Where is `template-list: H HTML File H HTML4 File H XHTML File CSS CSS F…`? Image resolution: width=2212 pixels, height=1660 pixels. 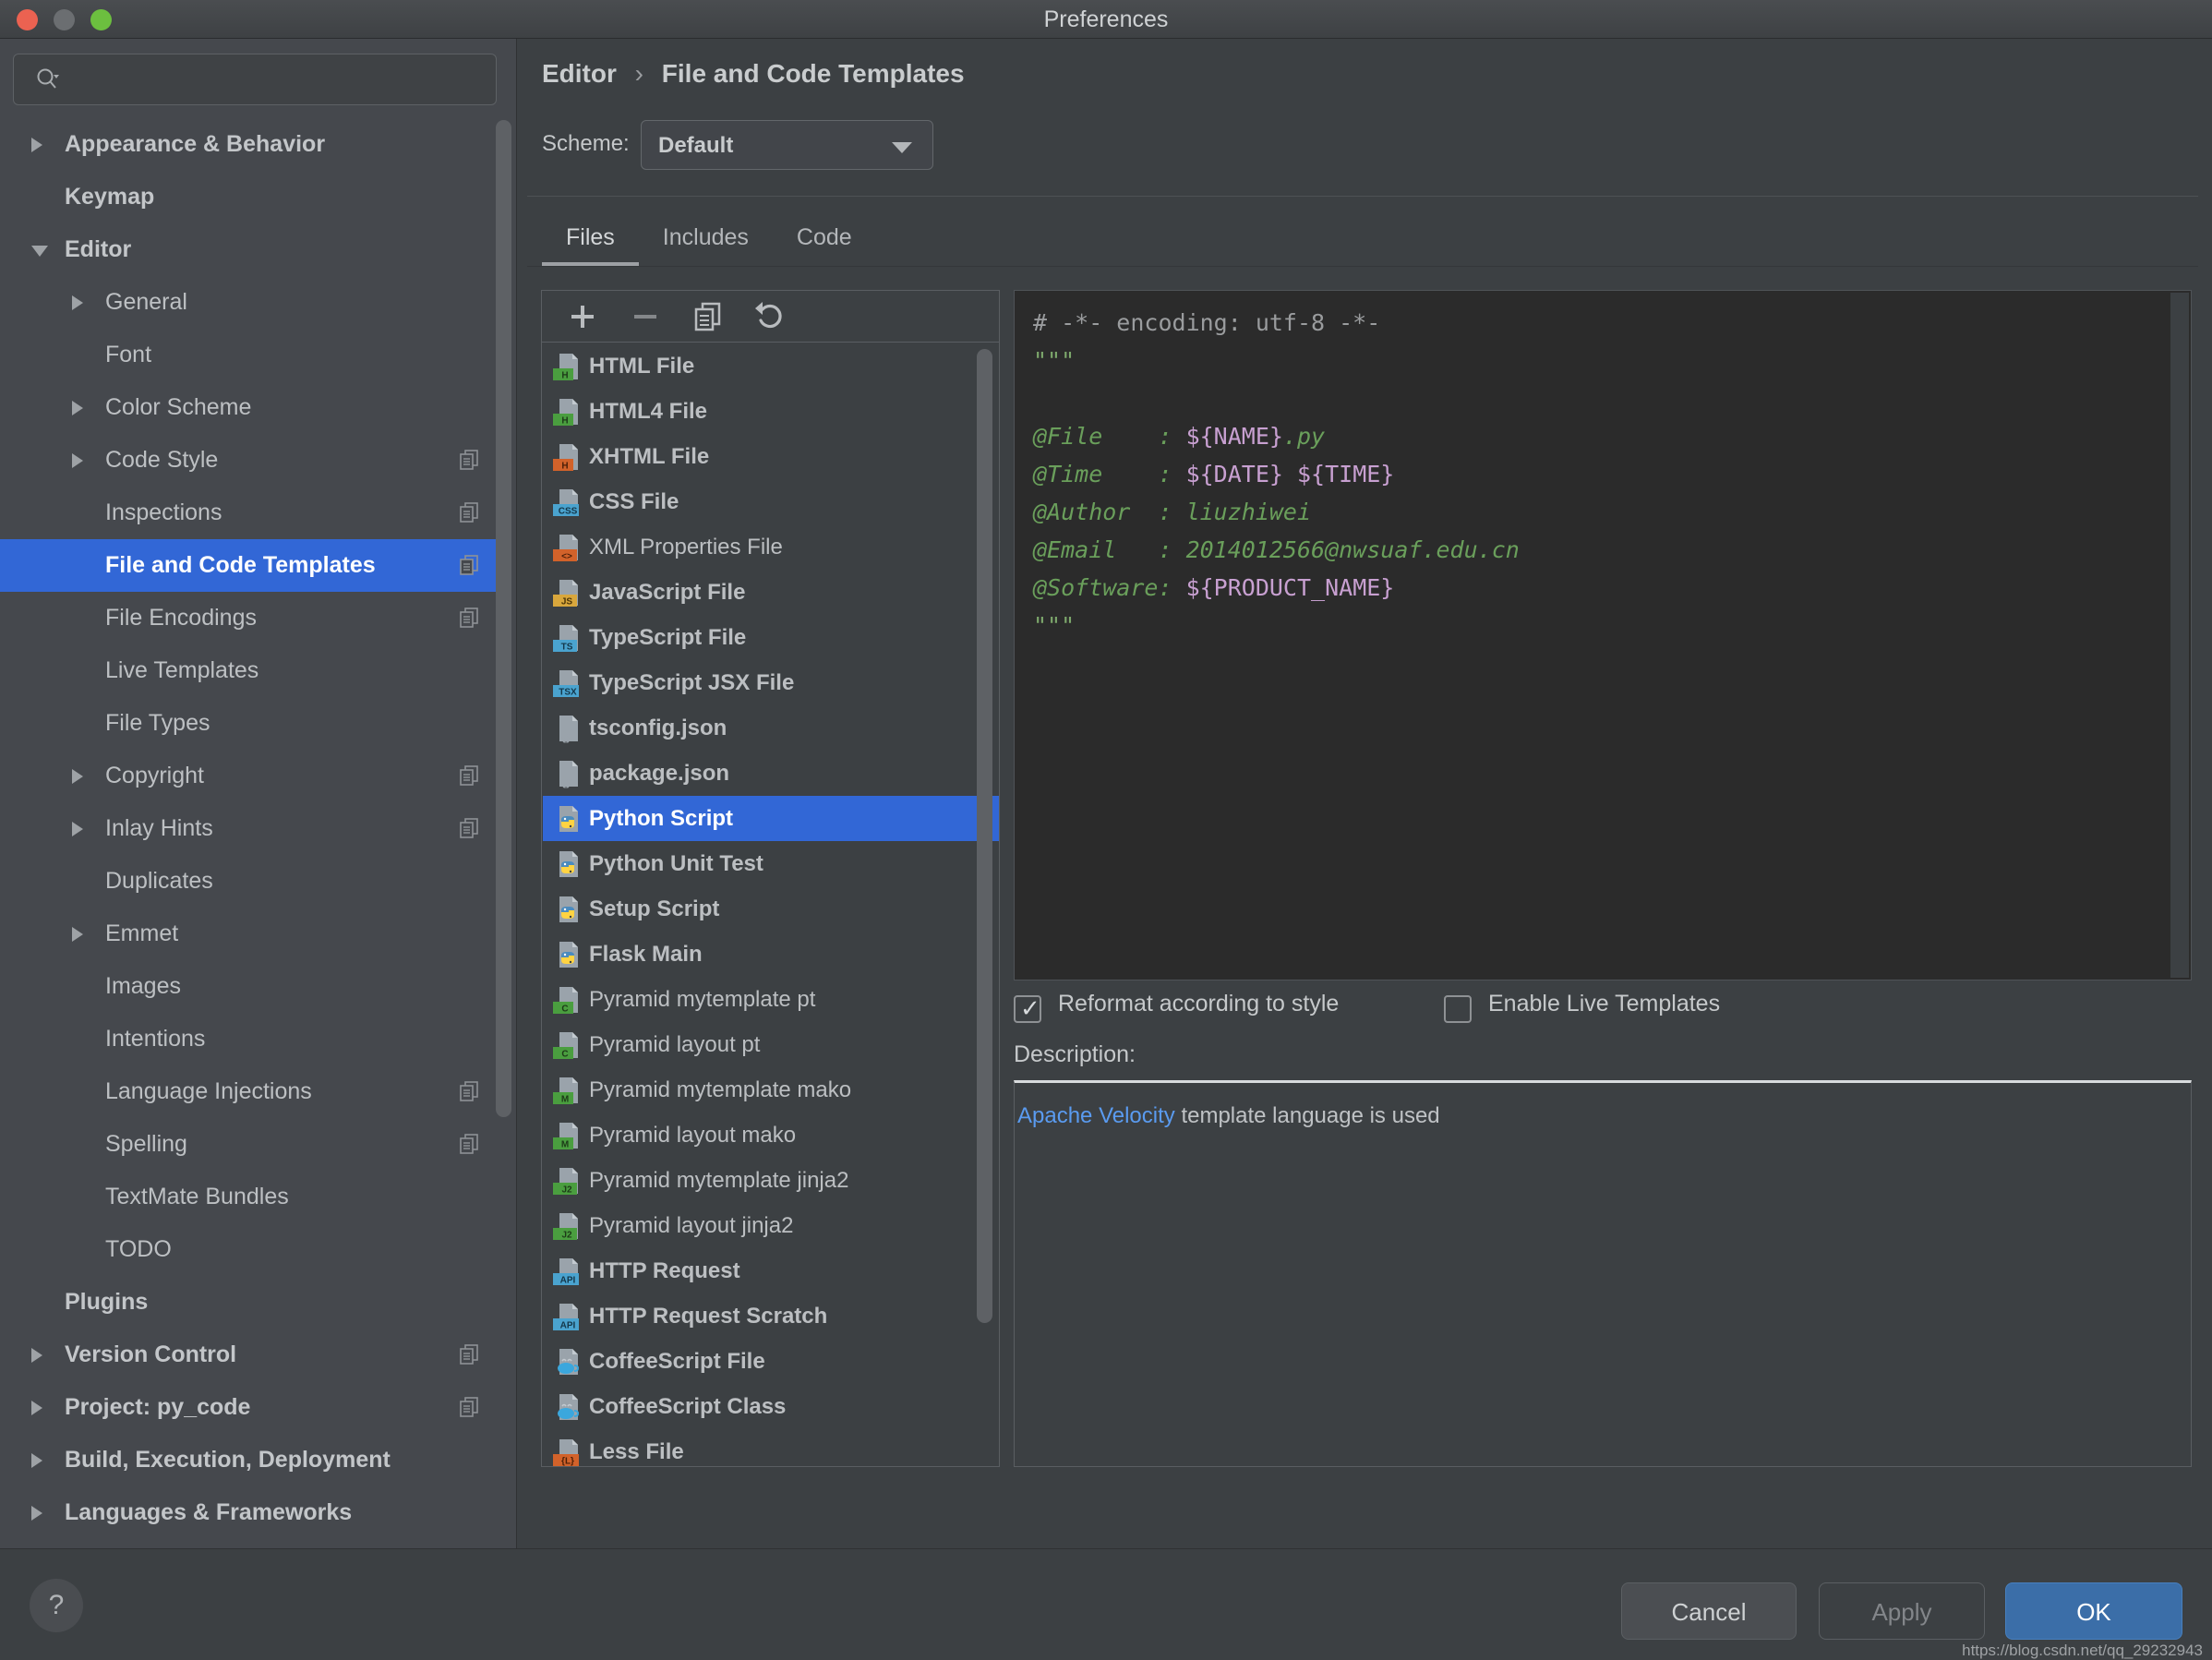 template-list: H HTML File H HTML4 File H XHTML File CSS CSS F… is located at coordinates (771, 904).